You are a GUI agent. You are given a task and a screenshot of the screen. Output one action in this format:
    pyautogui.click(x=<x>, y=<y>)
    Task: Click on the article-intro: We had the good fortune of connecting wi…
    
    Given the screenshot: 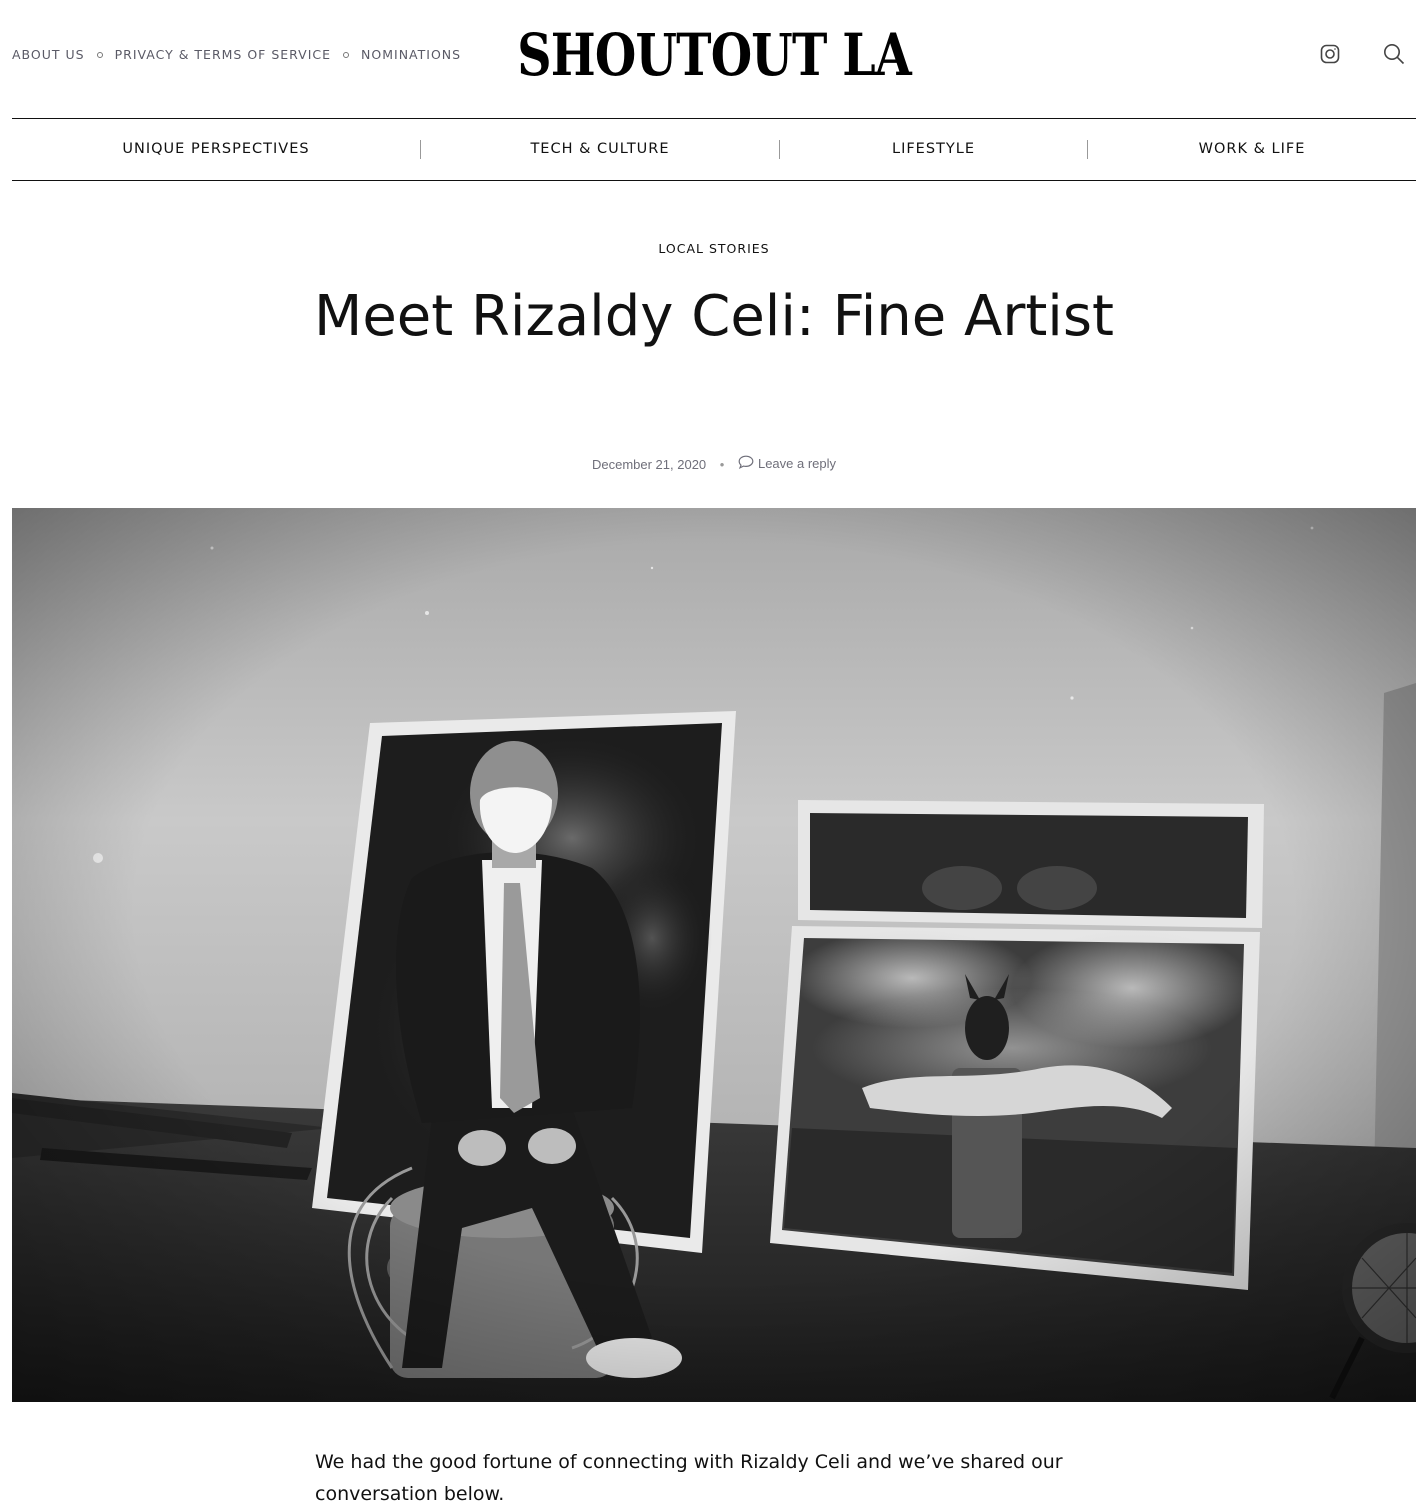 What is the action you would take?
    pyautogui.click(x=689, y=1478)
    